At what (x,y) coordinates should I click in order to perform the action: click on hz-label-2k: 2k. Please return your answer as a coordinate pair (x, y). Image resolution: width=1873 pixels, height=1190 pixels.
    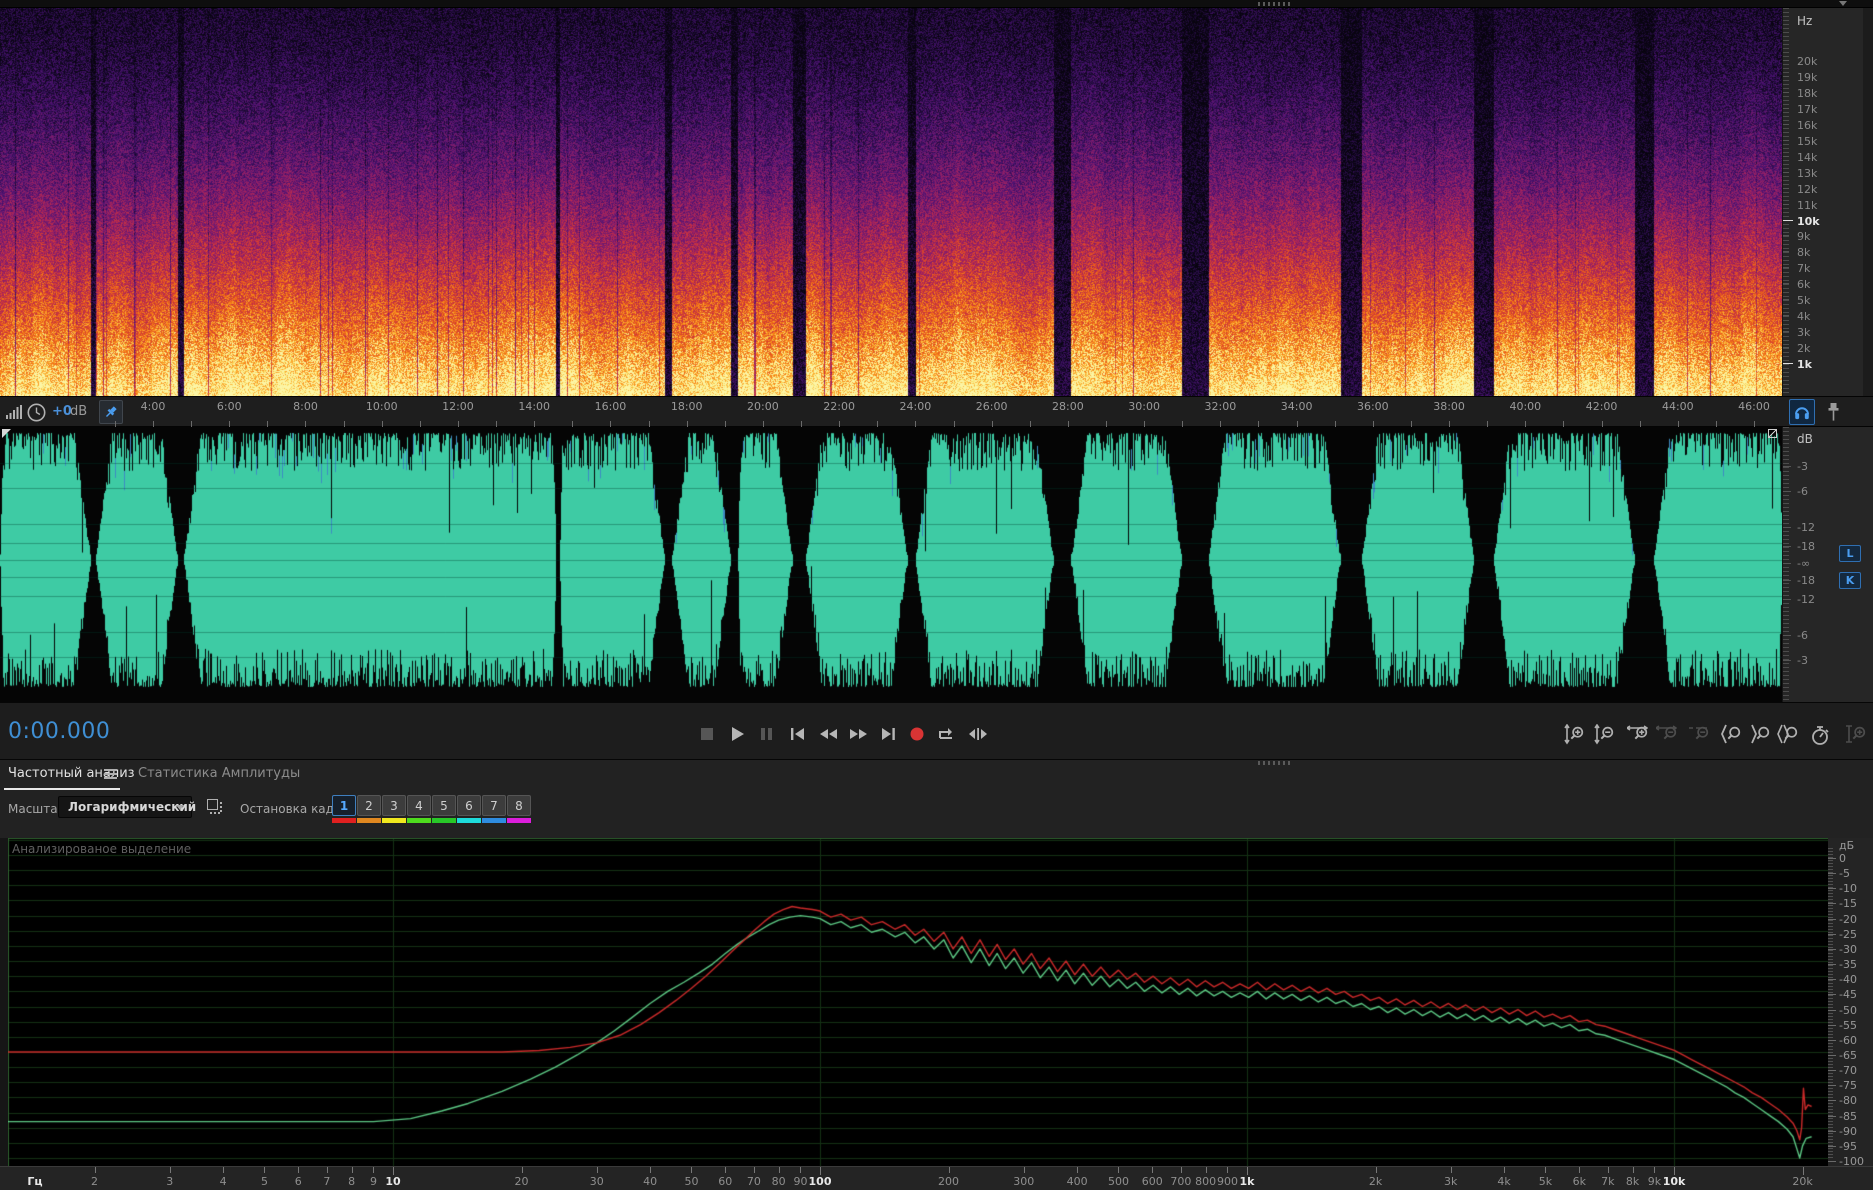
    Looking at the image, I should click on (1804, 349).